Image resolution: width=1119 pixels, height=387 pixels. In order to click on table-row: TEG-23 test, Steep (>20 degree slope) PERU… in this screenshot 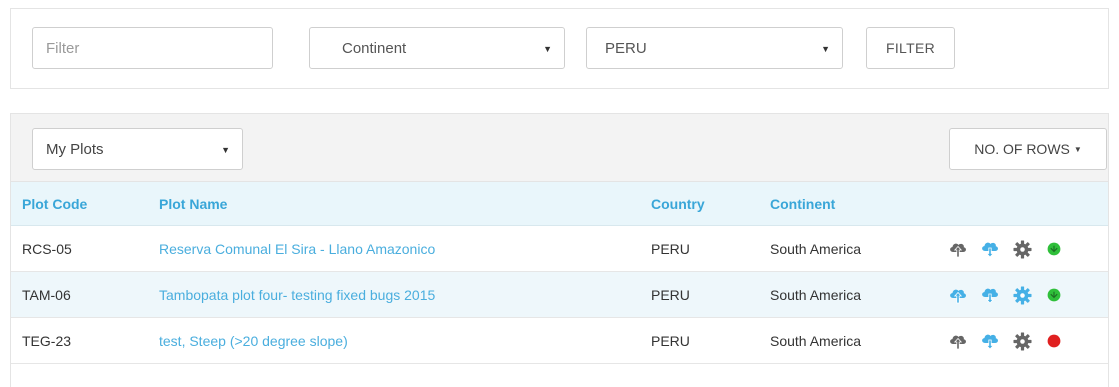, I will do `click(559, 341)`.